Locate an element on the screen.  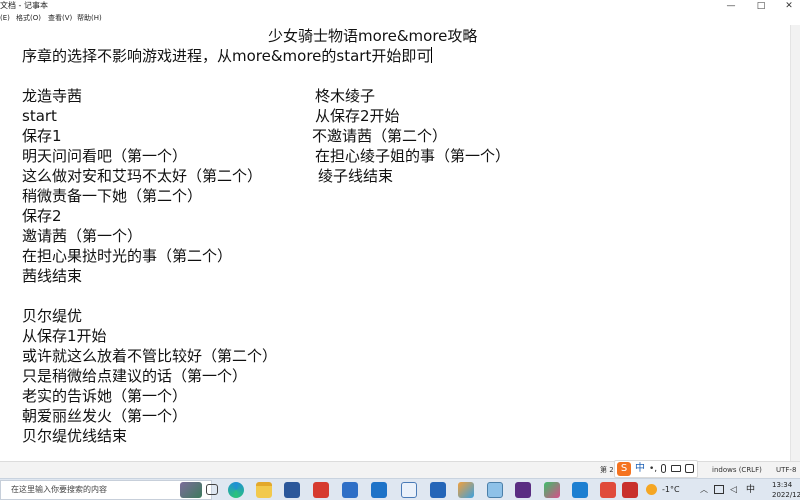
right-line: 不邀请茜（第二个） is located at coordinates (380, 136).